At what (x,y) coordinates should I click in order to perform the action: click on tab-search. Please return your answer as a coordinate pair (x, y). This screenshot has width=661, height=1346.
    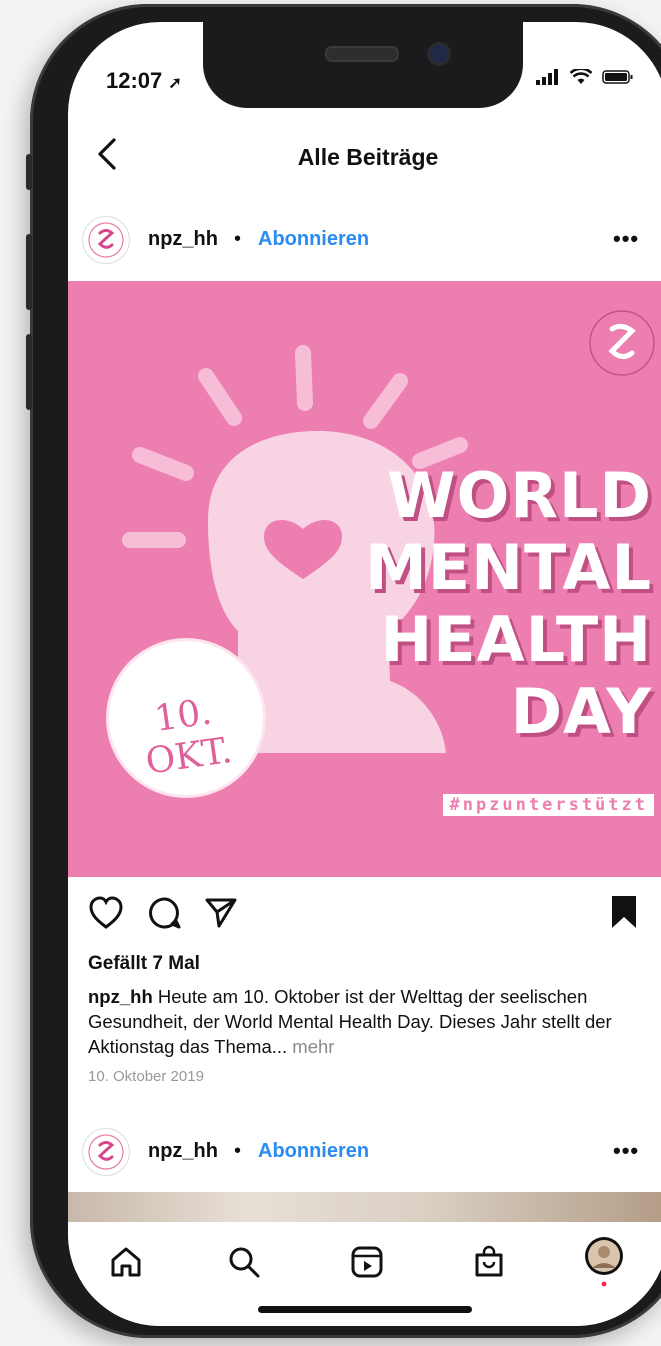
    Looking at the image, I should click on (244, 1262).